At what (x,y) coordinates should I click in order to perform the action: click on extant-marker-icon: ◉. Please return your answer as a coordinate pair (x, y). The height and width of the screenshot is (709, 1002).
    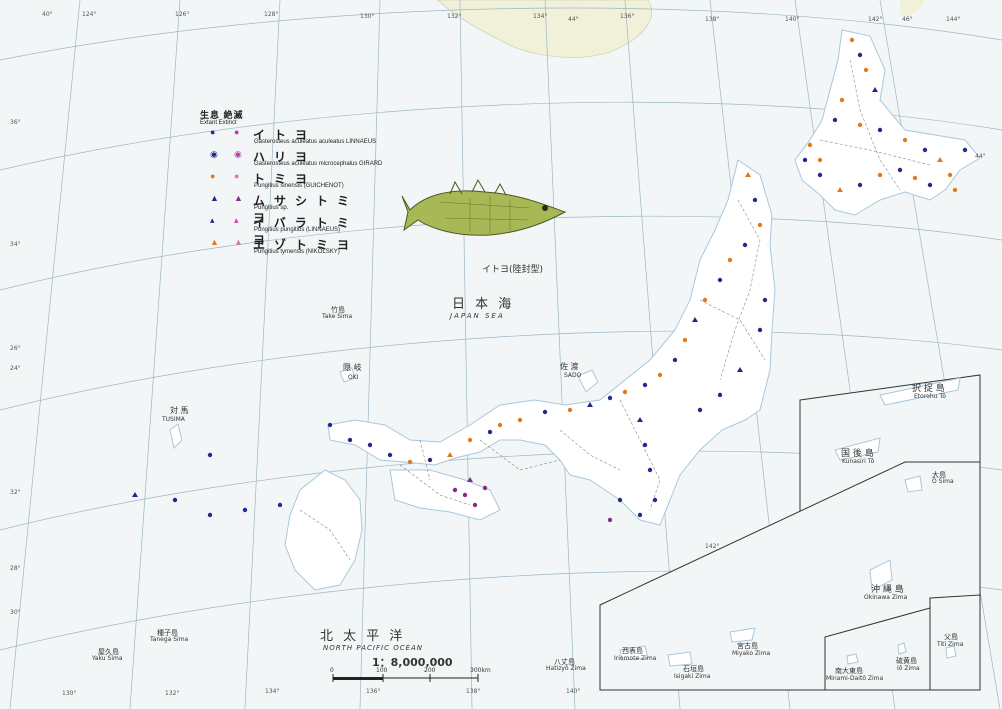
    Looking at the image, I should click on (214, 154).